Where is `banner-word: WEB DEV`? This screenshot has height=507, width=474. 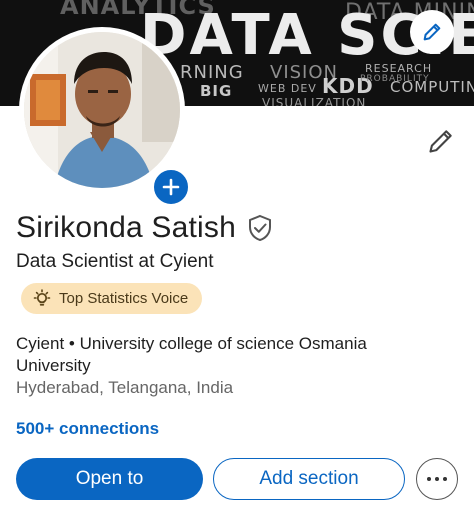
banner-word: WEB DEV is located at coordinates (287, 88).